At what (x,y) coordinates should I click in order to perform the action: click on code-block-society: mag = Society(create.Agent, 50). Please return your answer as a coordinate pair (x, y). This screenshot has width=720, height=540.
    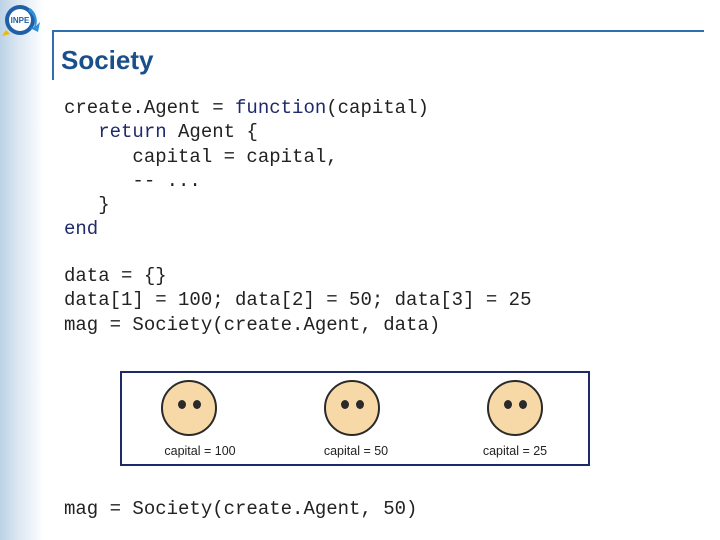
    Looking at the image, I should click on (240, 509).